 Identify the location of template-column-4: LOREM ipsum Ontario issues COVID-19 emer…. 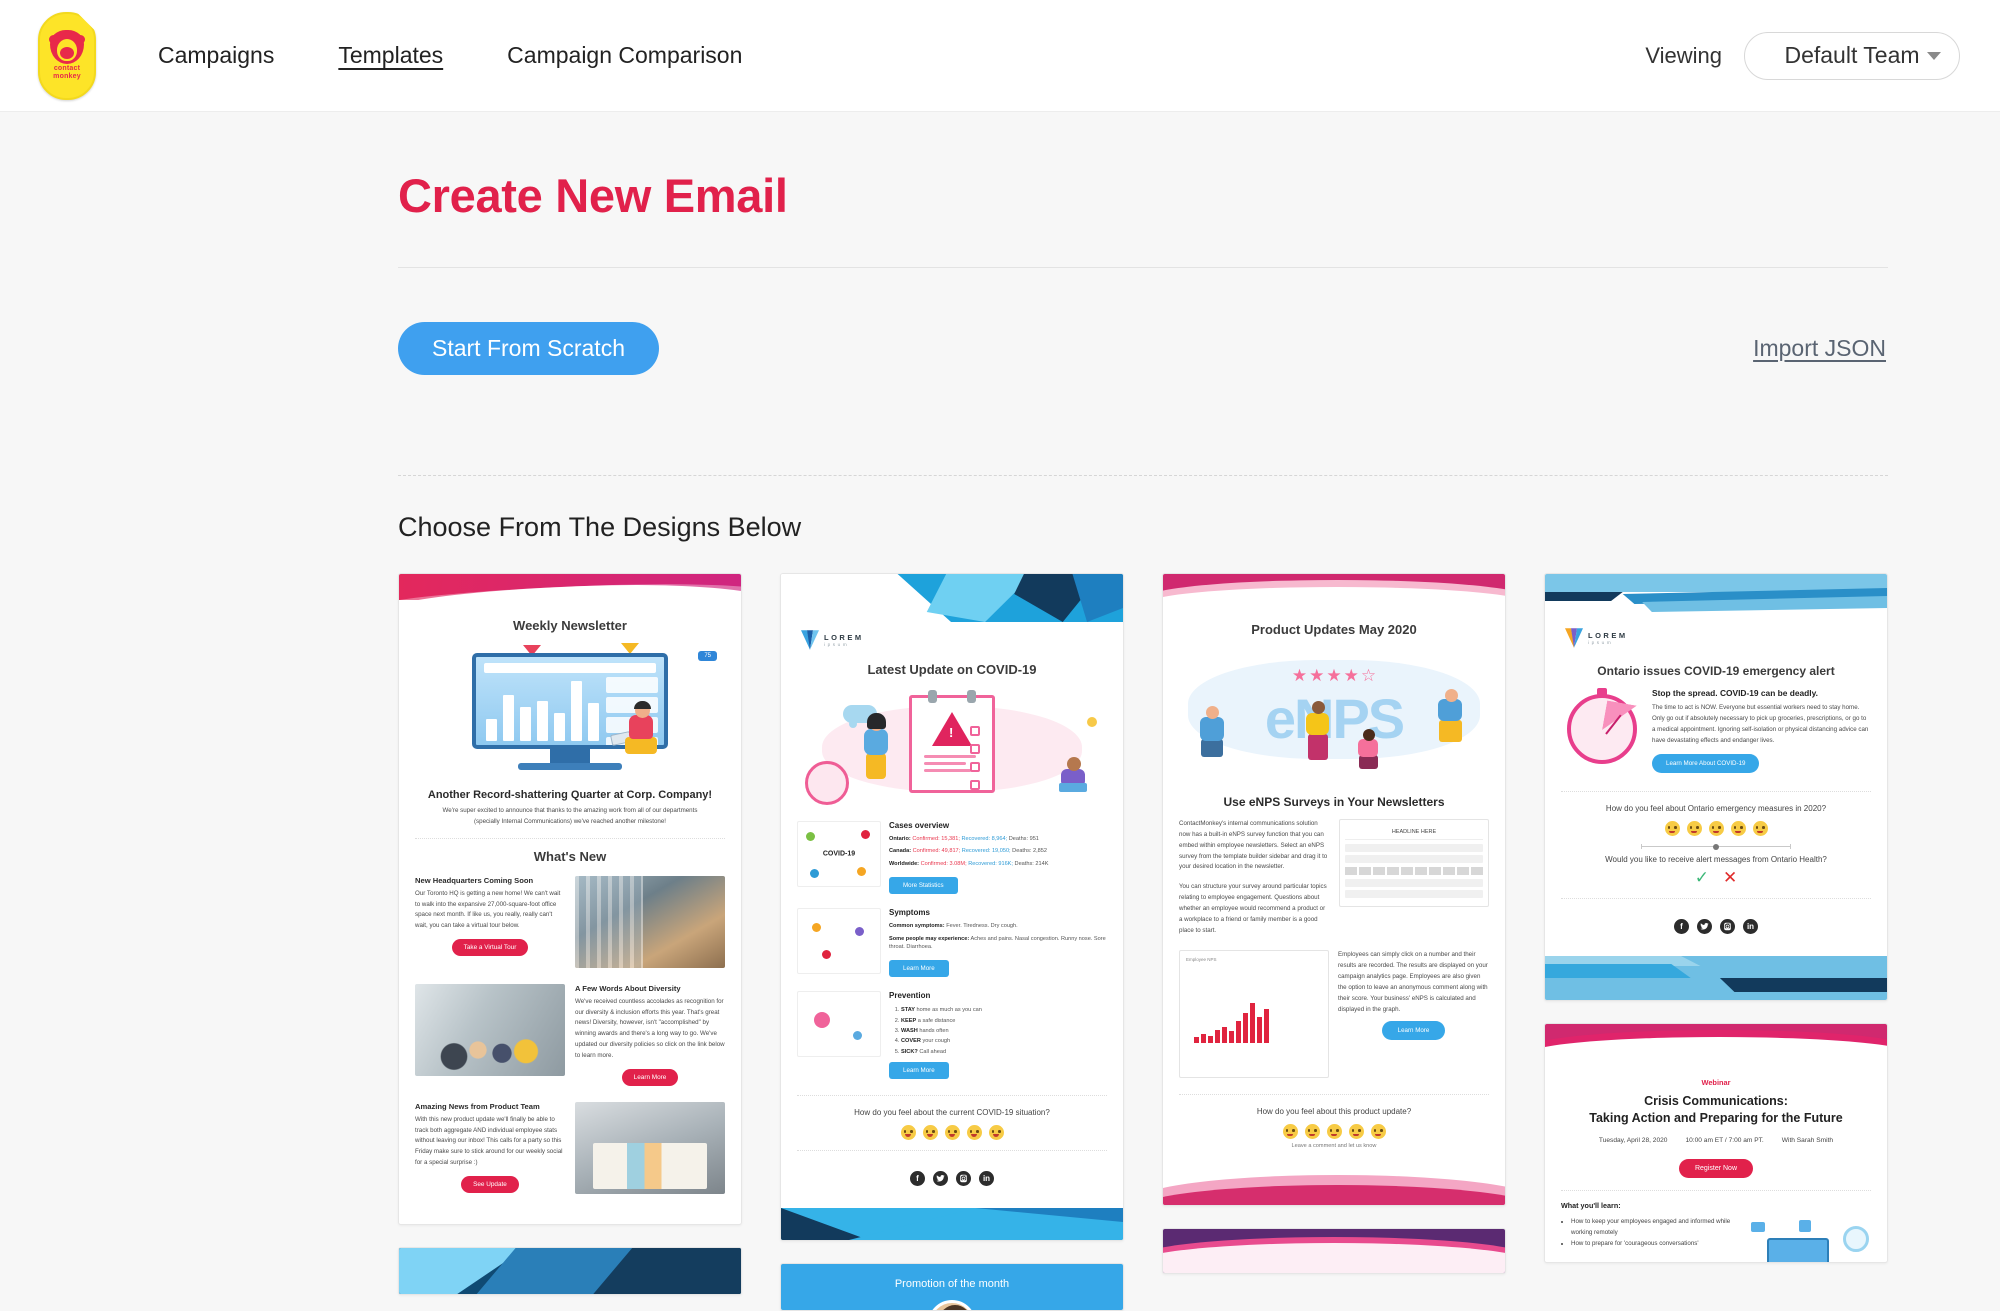
(1716, 942).